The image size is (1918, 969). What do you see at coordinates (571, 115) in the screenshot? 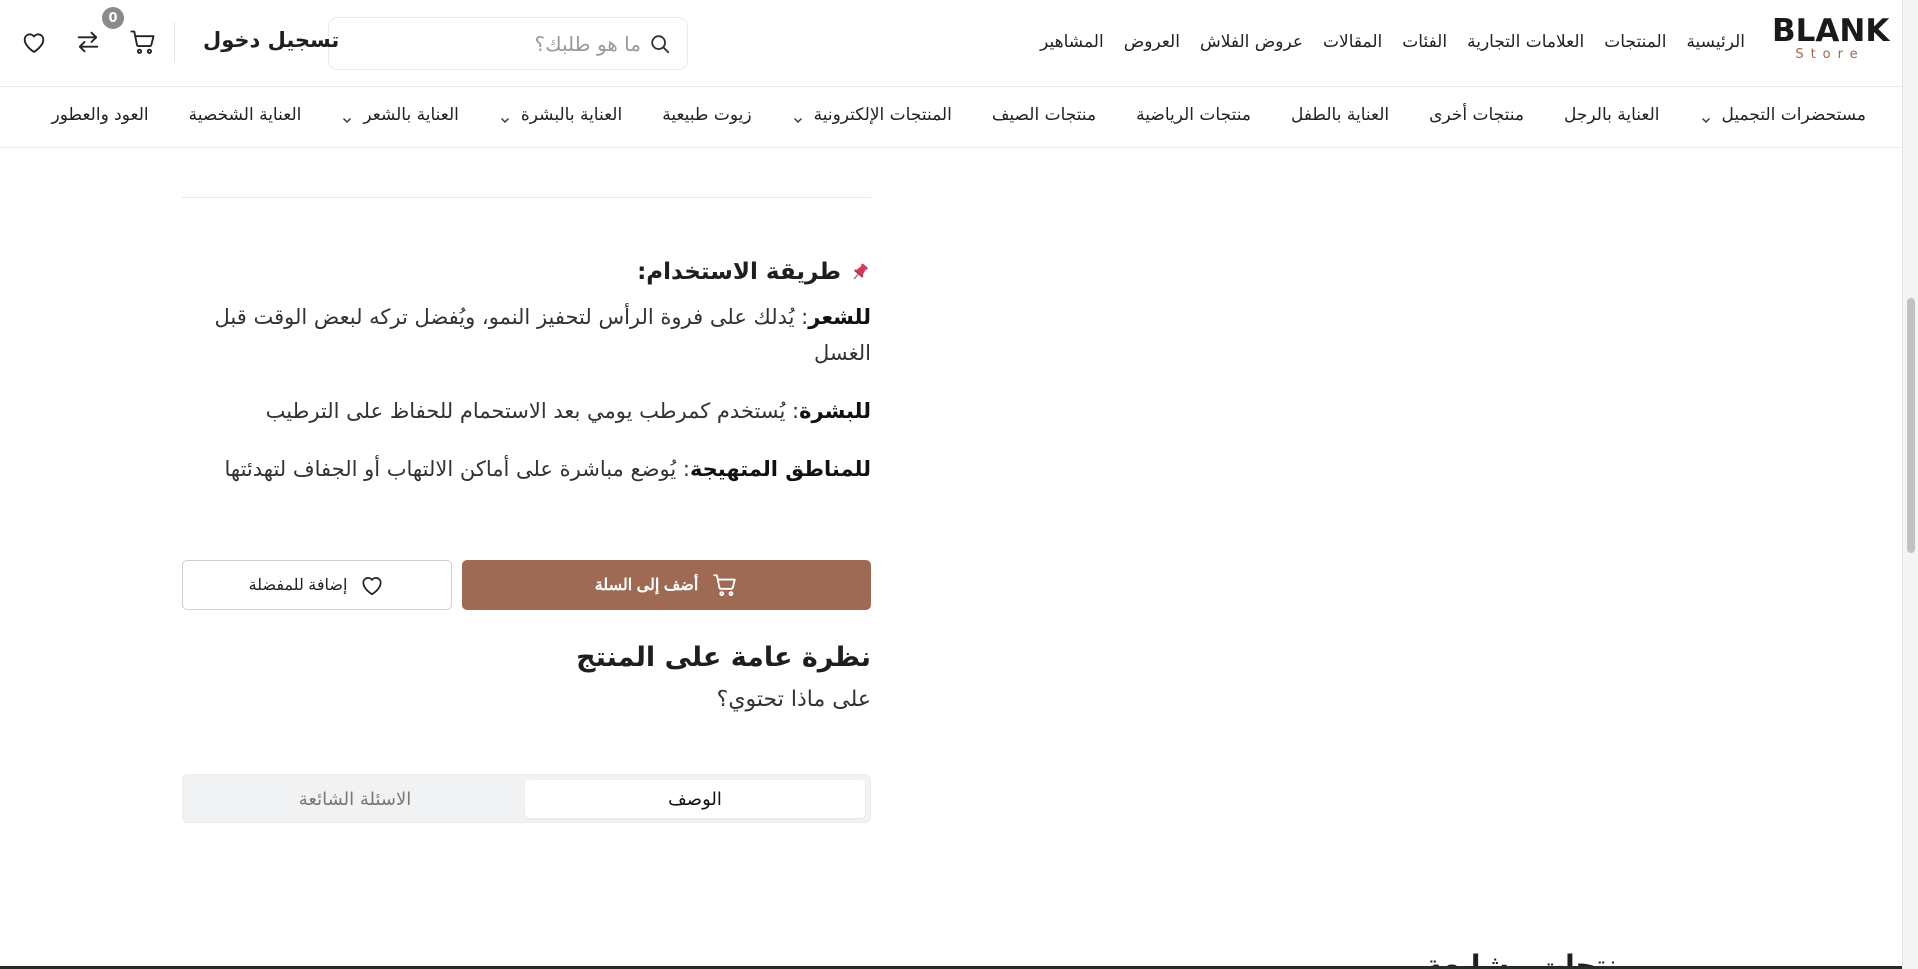
I see `category-label: العناية بالبشرة` at bounding box center [571, 115].